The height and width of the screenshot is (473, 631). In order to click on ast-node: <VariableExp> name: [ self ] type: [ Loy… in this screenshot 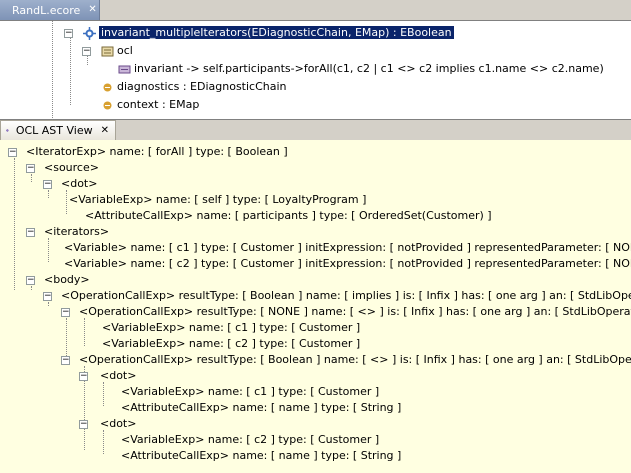, I will do `click(217, 200)`.